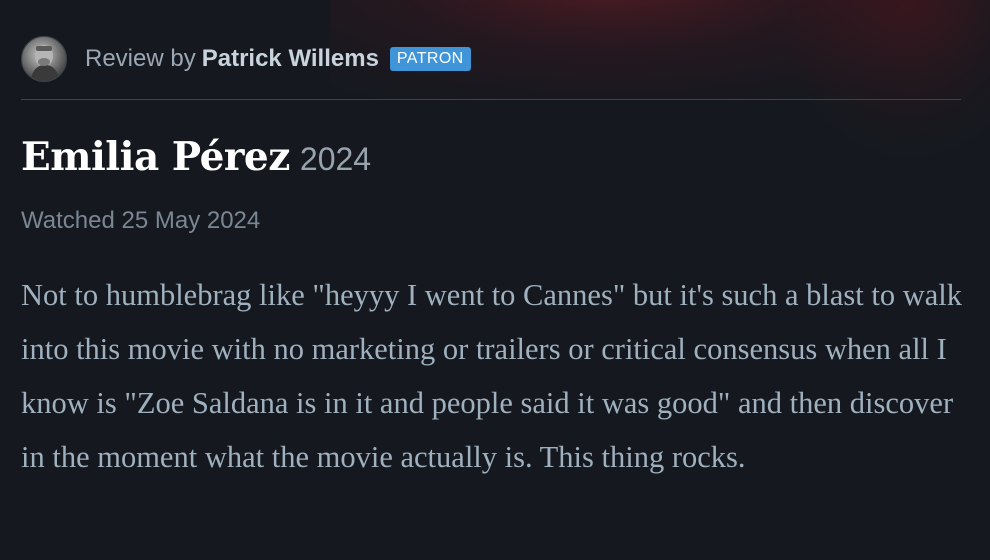 The height and width of the screenshot is (560, 990). What do you see at coordinates (491, 99) in the screenshot?
I see `header-divider` at bounding box center [491, 99].